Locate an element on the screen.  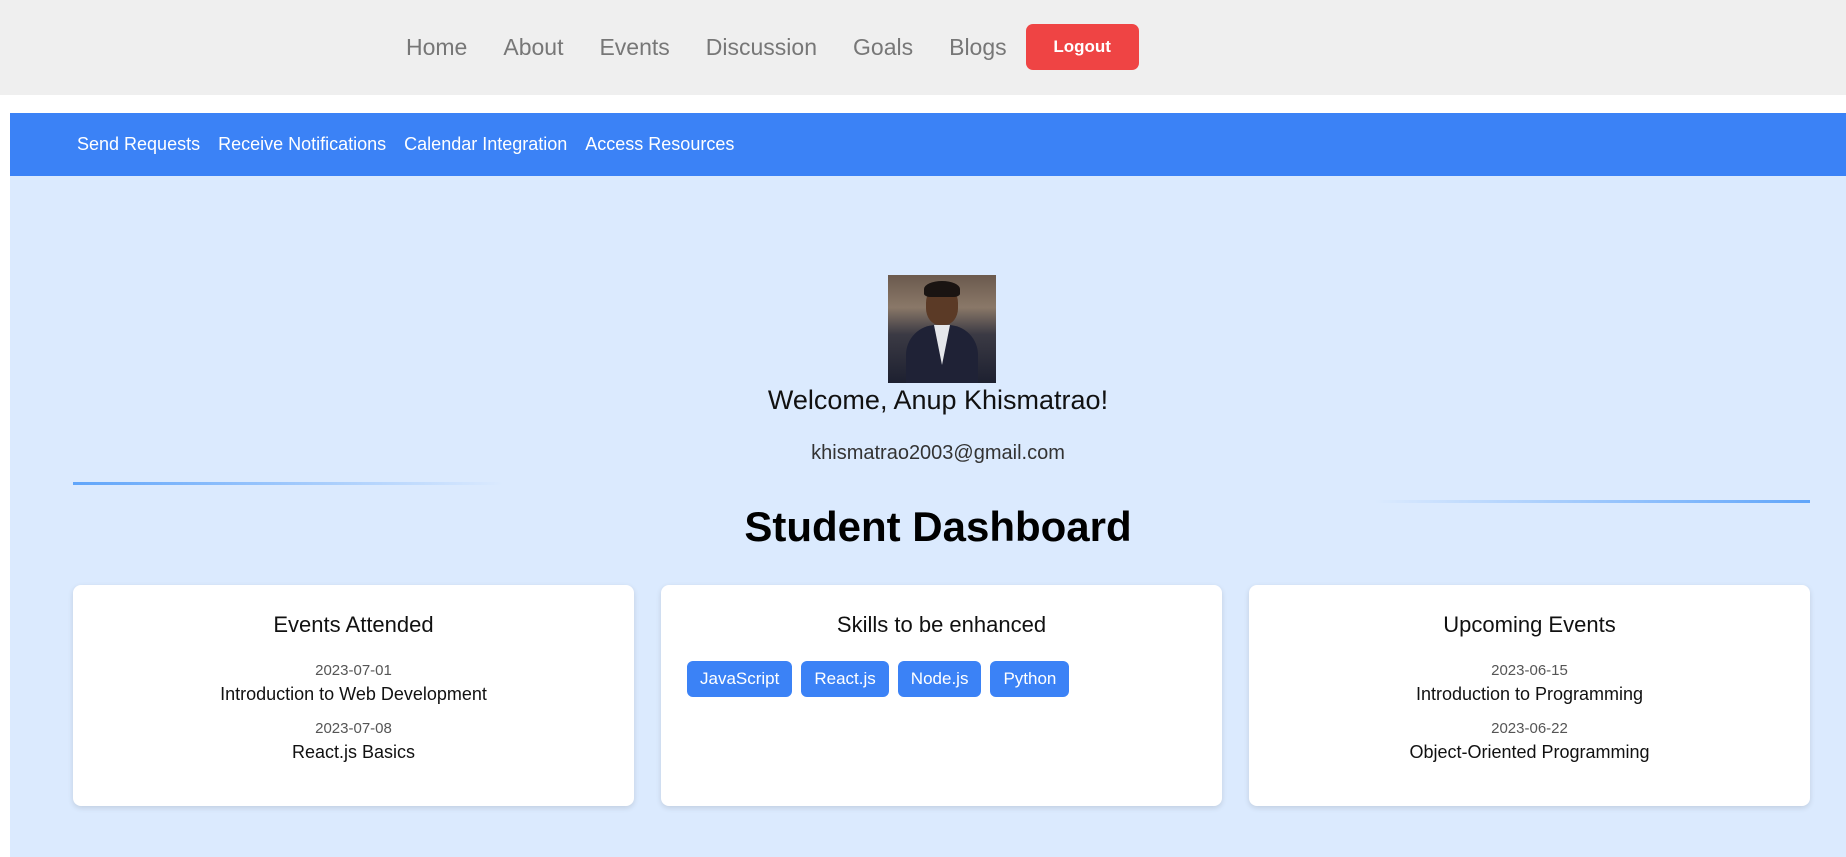
event-date: 2023-07-08 is located at coordinates (353, 728).